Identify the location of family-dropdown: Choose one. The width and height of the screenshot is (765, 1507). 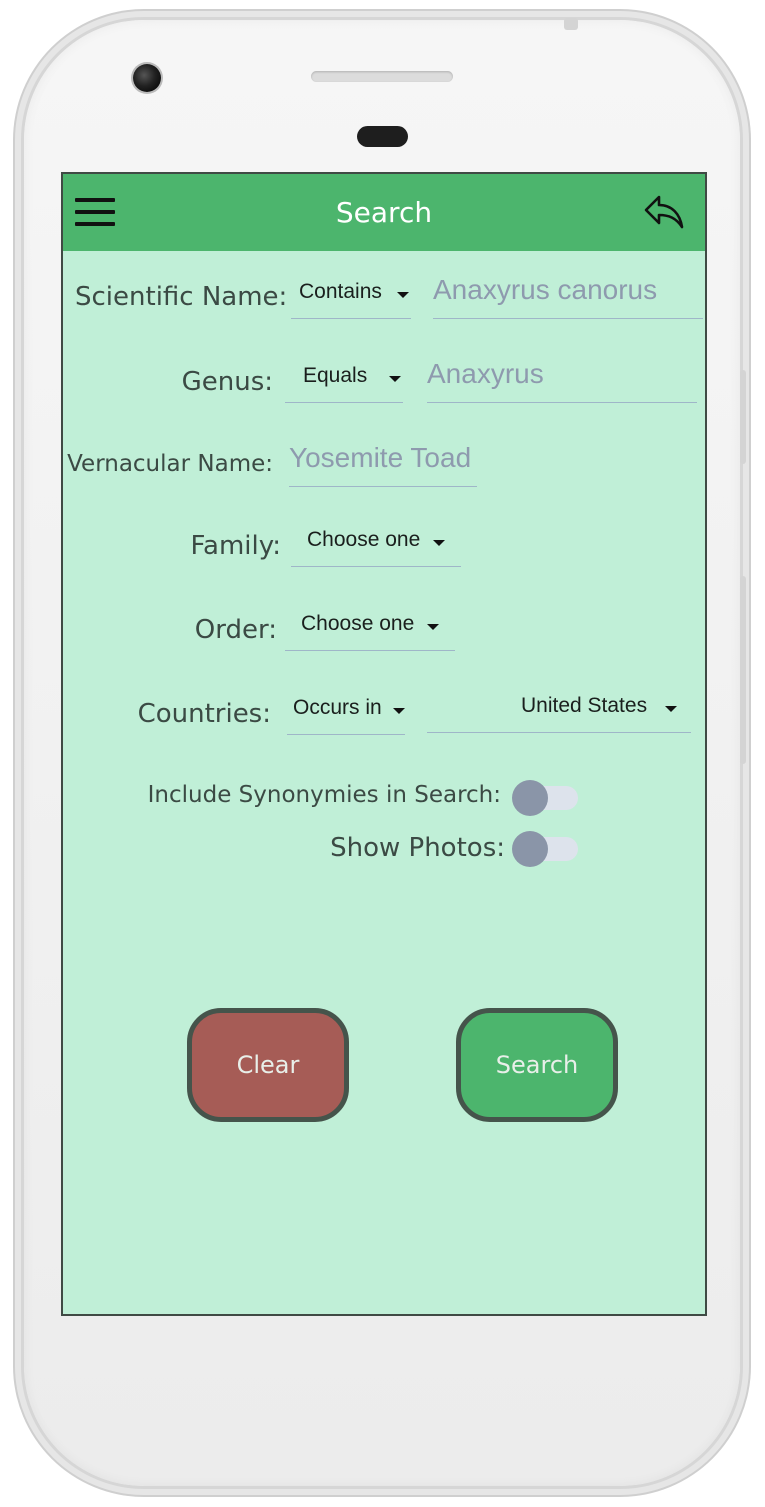
(376, 544).